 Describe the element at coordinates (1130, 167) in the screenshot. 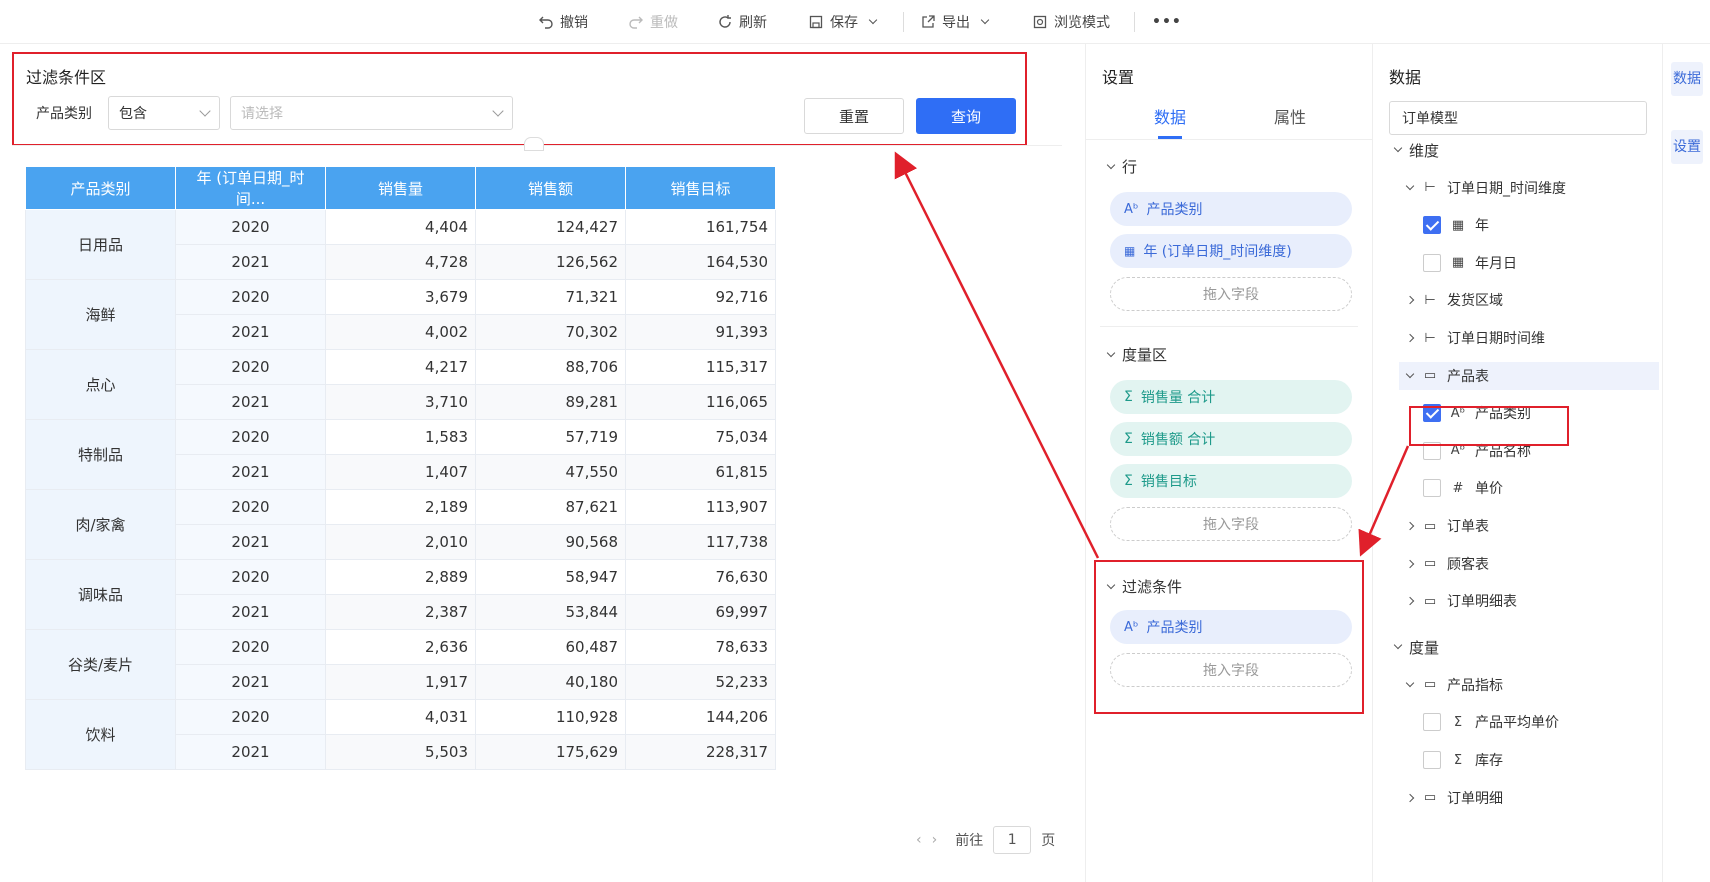

I see `rows-section-label: 行` at that location.